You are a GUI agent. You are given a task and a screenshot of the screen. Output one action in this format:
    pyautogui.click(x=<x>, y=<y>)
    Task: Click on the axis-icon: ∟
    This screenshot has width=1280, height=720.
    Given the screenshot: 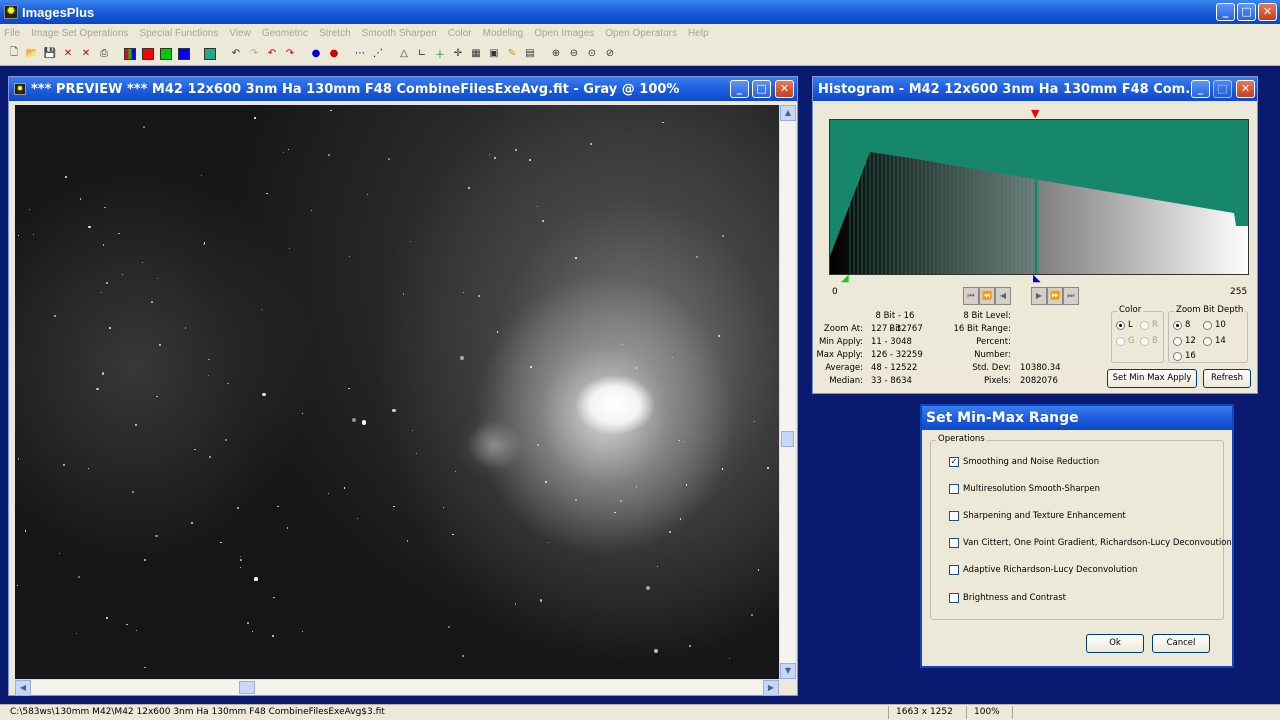 What is the action you would take?
    pyautogui.click(x=422, y=54)
    